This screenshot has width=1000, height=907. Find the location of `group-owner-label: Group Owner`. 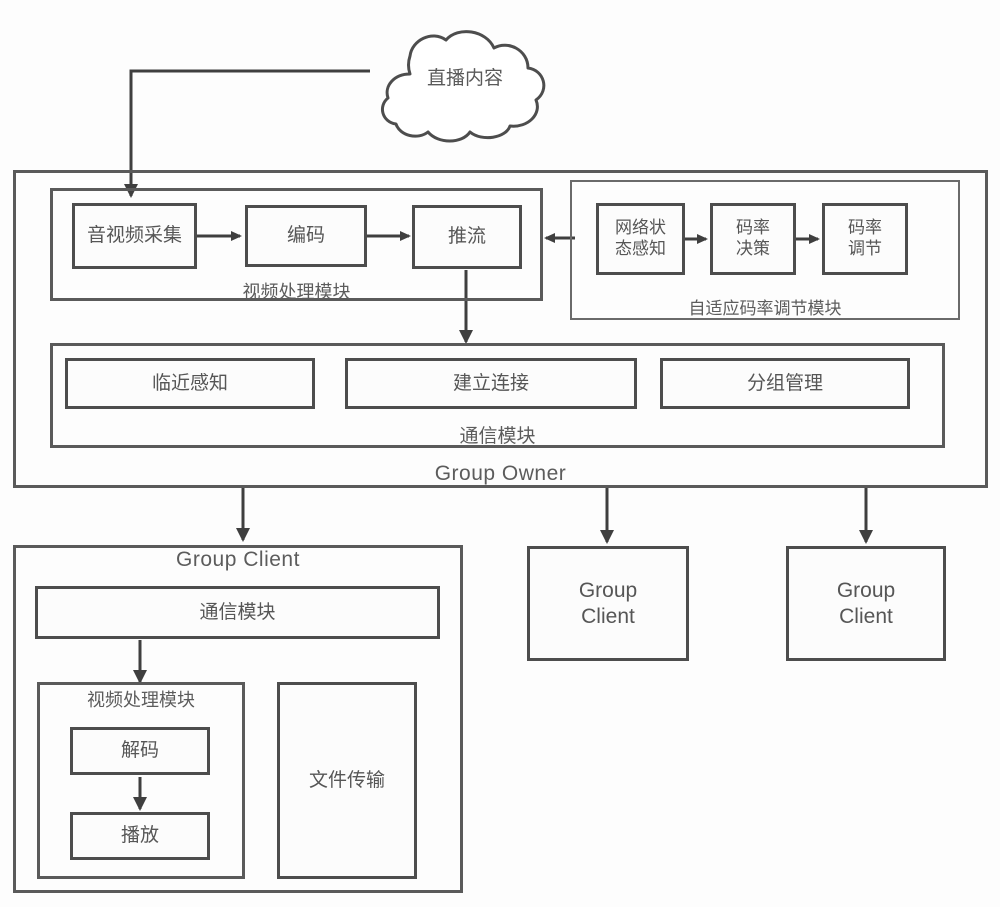

group-owner-label: Group Owner is located at coordinates (500, 473).